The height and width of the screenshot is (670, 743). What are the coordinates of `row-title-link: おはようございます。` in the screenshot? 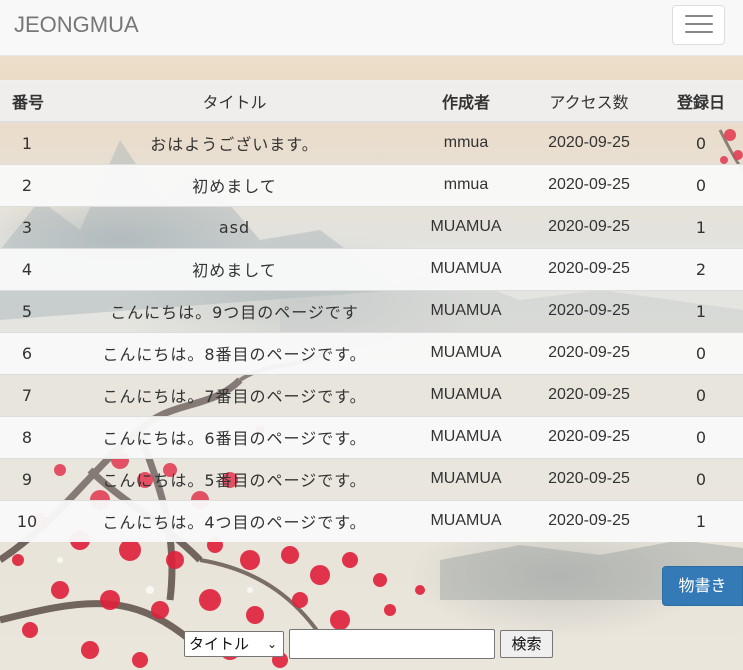 It's located at (234, 142).